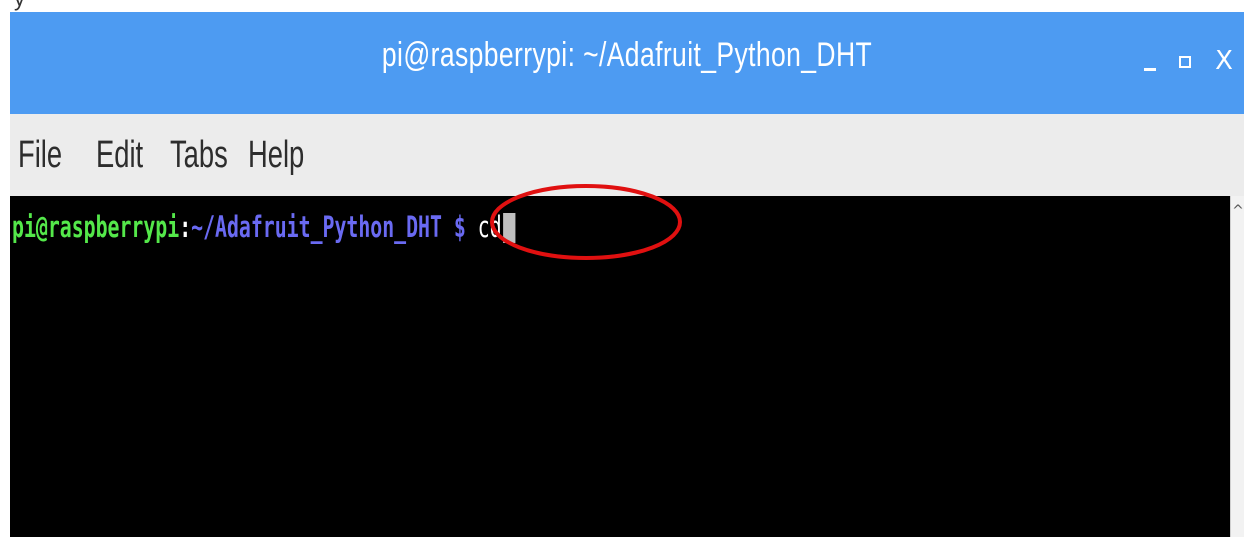 This screenshot has height=537, width=1244. What do you see at coordinates (622, 6) in the screenshot?
I see `background-app-strip: y` at bounding box center [622, 6].